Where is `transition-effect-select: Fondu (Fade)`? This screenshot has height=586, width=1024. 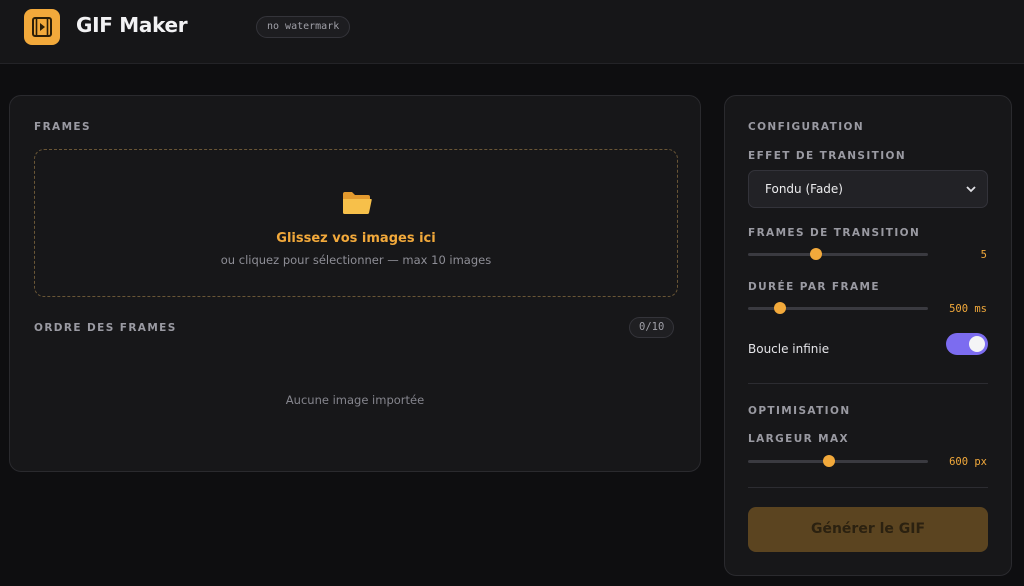 transition-effect-select: Fondu (Fade) is located at coordinates (868, 189).